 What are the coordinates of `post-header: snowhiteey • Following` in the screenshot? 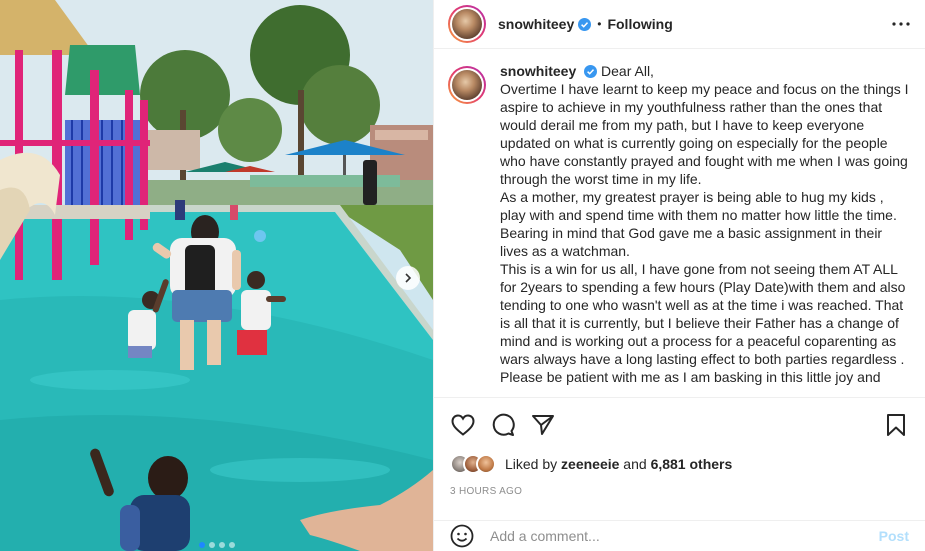 It's located at (679, 24).